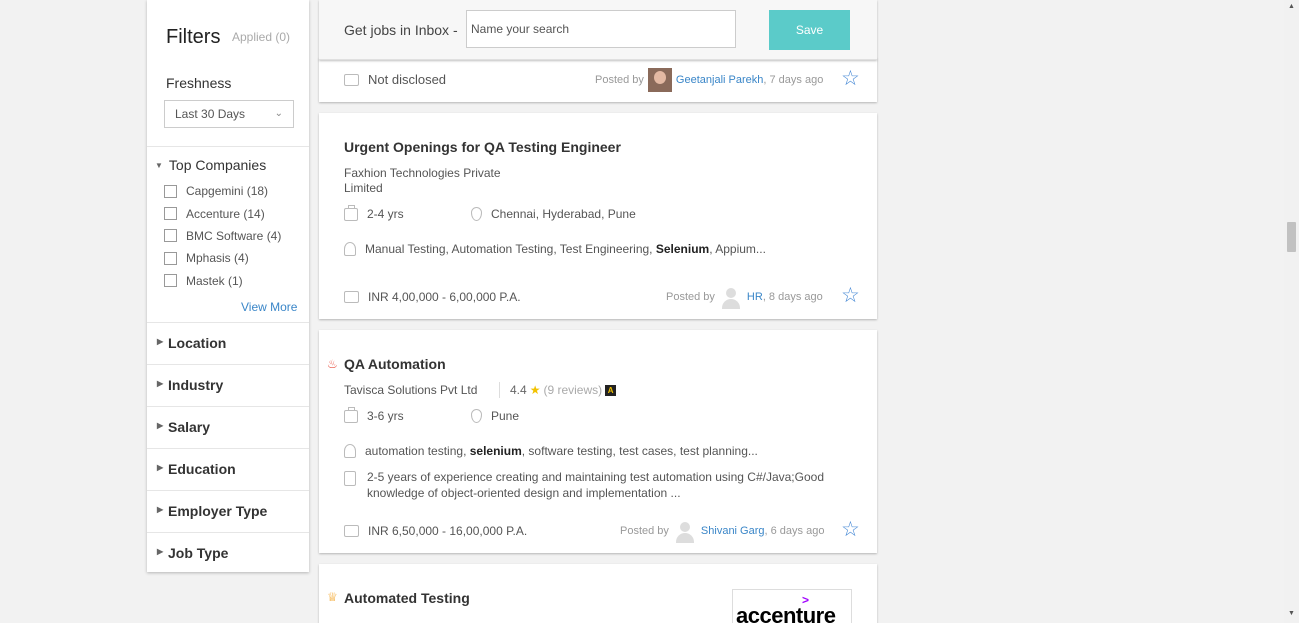  I want to click on company-filter-label: Capgemini (18), so click(227, 191).